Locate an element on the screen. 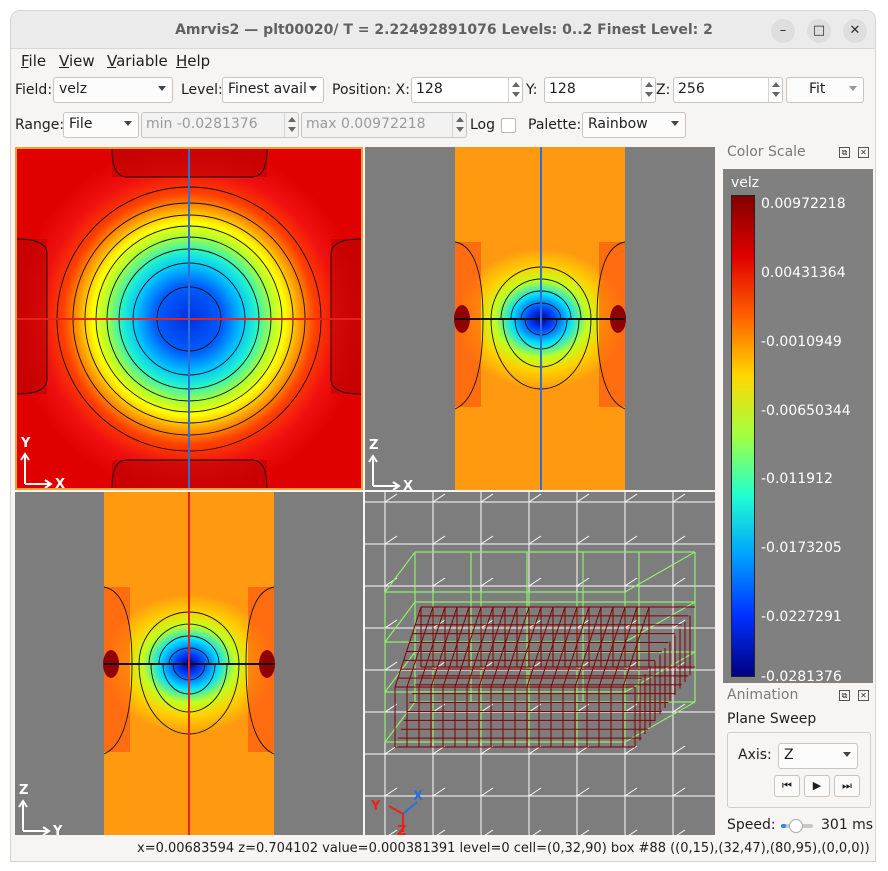  xz-slice: Z X is located at coordinates (497, 318).